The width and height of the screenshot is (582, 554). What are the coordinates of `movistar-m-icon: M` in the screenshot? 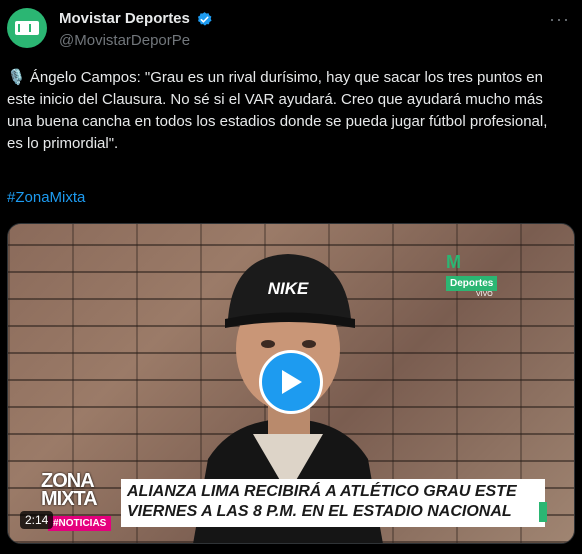 It's located at (453, 262).